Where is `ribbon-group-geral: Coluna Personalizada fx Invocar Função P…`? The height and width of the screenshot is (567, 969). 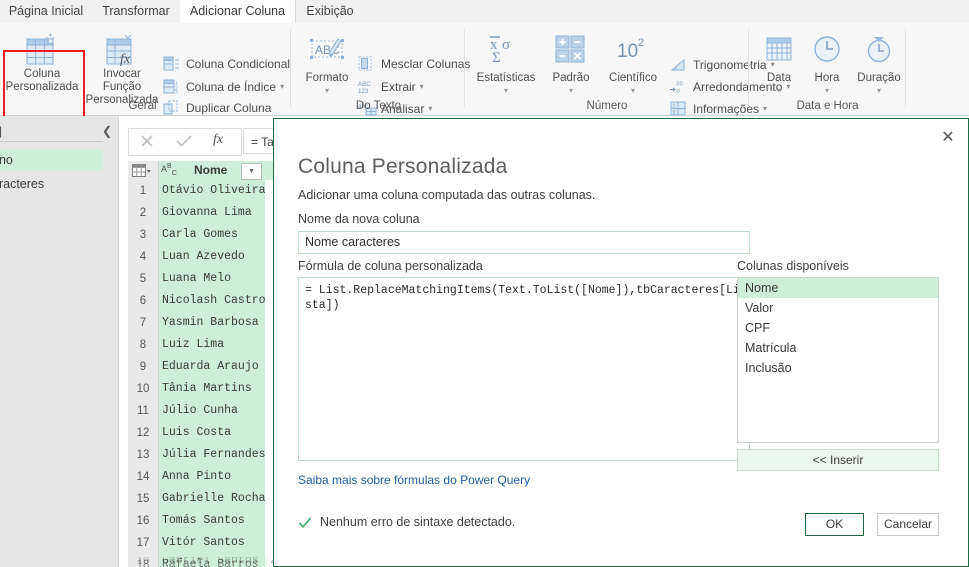
ribbon-group-geral: Coluna Personalizada fx Invocar Função P… is located at coordinates (145, 69).